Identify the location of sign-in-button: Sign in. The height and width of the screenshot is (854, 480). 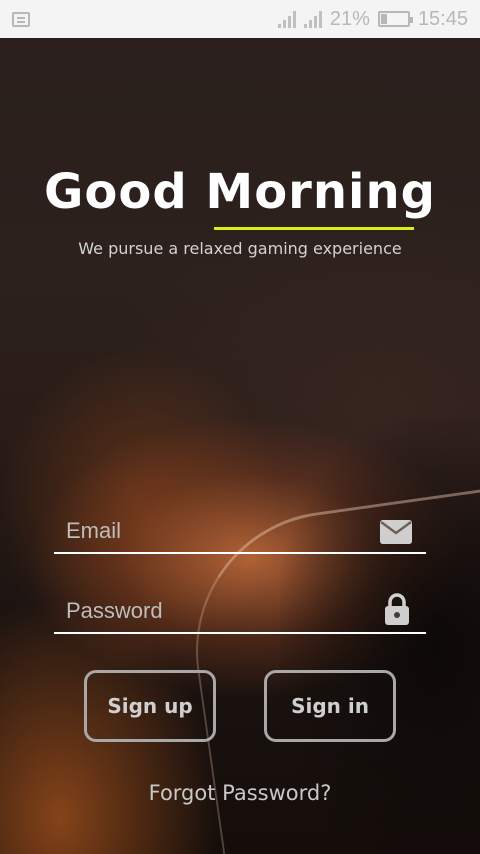
(330, 706).